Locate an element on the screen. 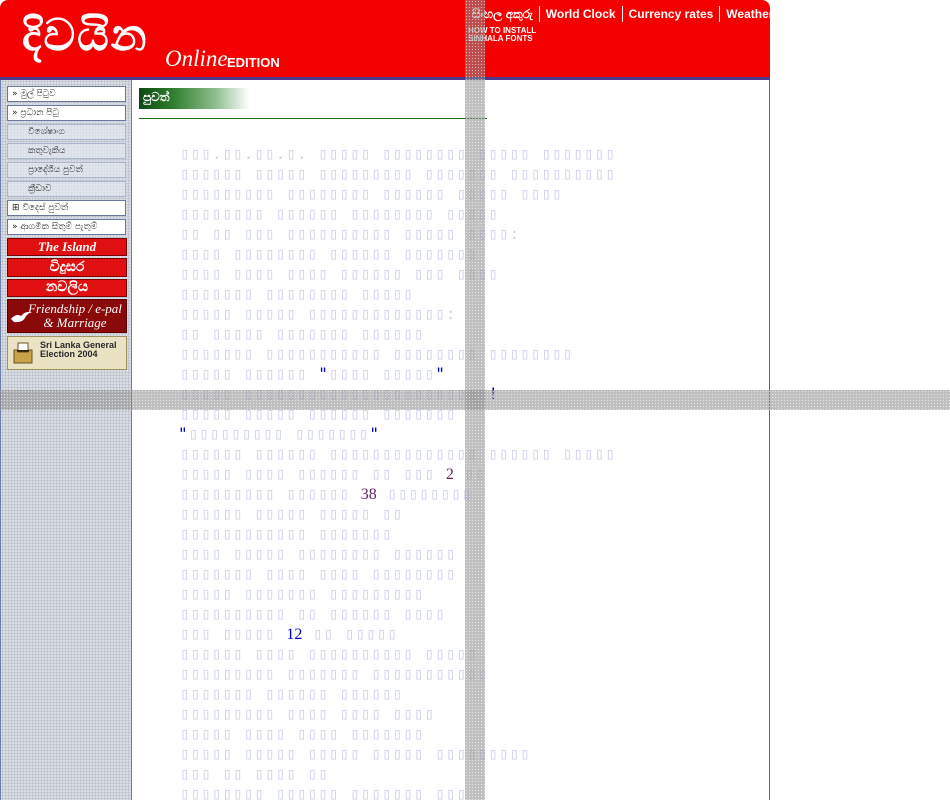  article-line: ▯▯▯ ▯▯▯▯▯ 12 ▯▯ ▯▯▯▯▯ is located at coordinates (289, 633).